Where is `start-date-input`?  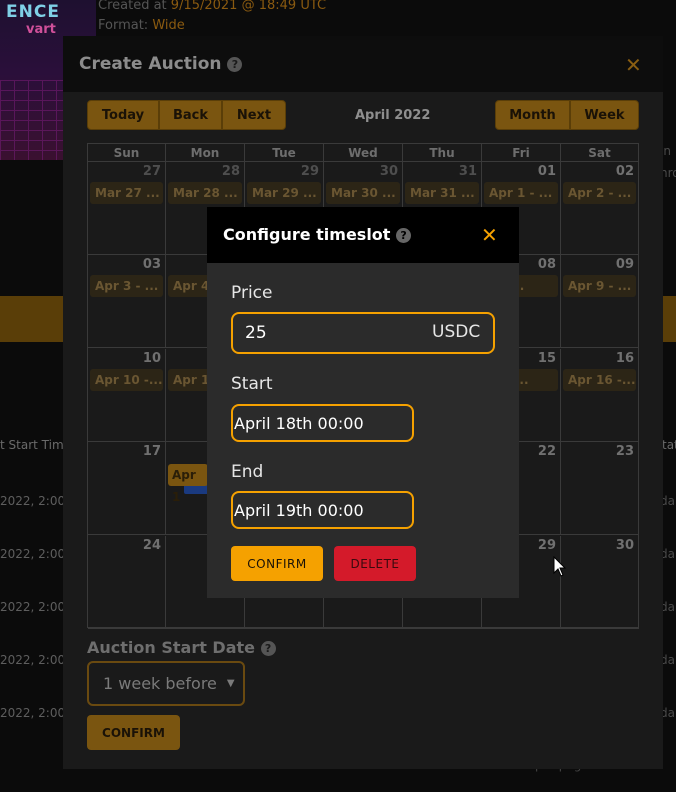
start-date-input is located at coordinates (322, 423).